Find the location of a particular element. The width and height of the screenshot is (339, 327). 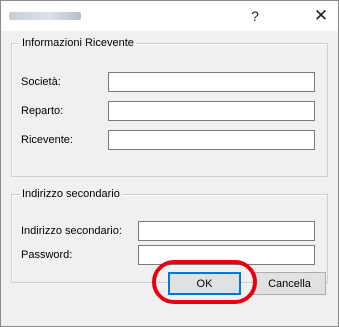

password-label: Password: is located at coordinates (47, 255).